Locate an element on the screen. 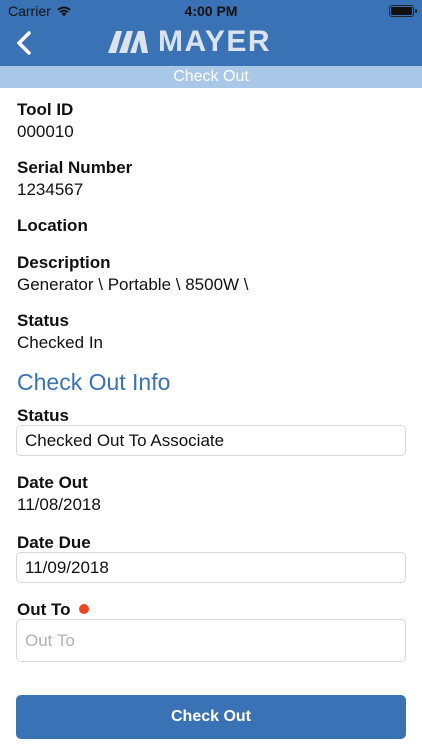  clock: 4:00 PM is located at coordinates (211, 11).